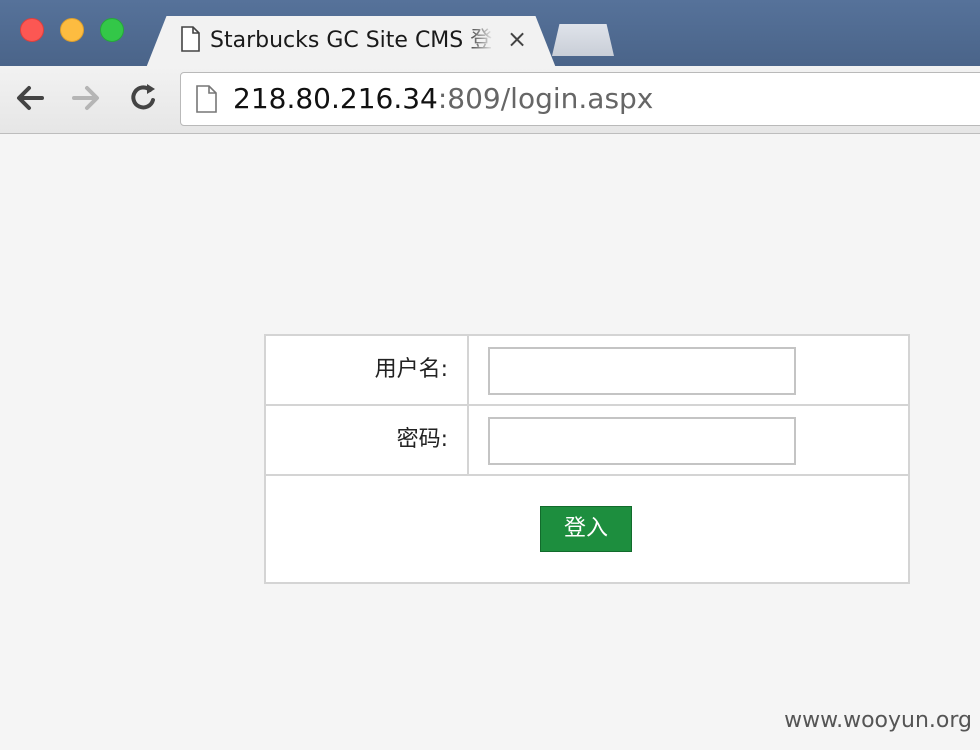 The width and height of the screenshot is (980, 750). I want to click on close-icon: ×, so click(517, 39).